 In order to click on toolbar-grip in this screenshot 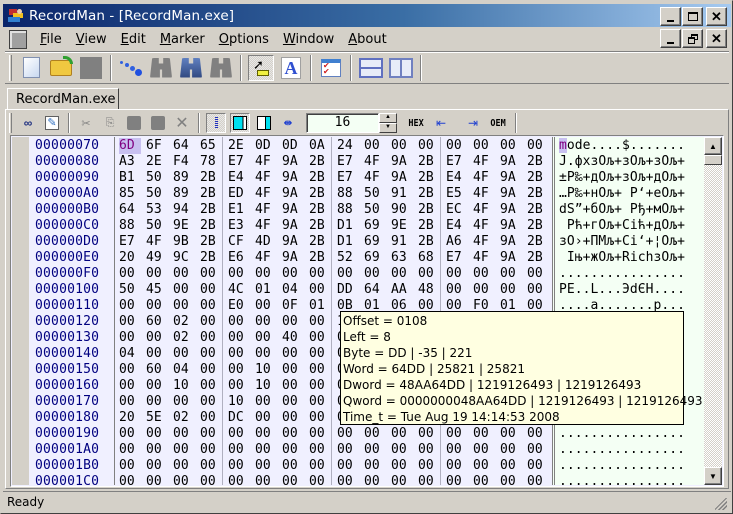, I will do `click(10, 67)`.